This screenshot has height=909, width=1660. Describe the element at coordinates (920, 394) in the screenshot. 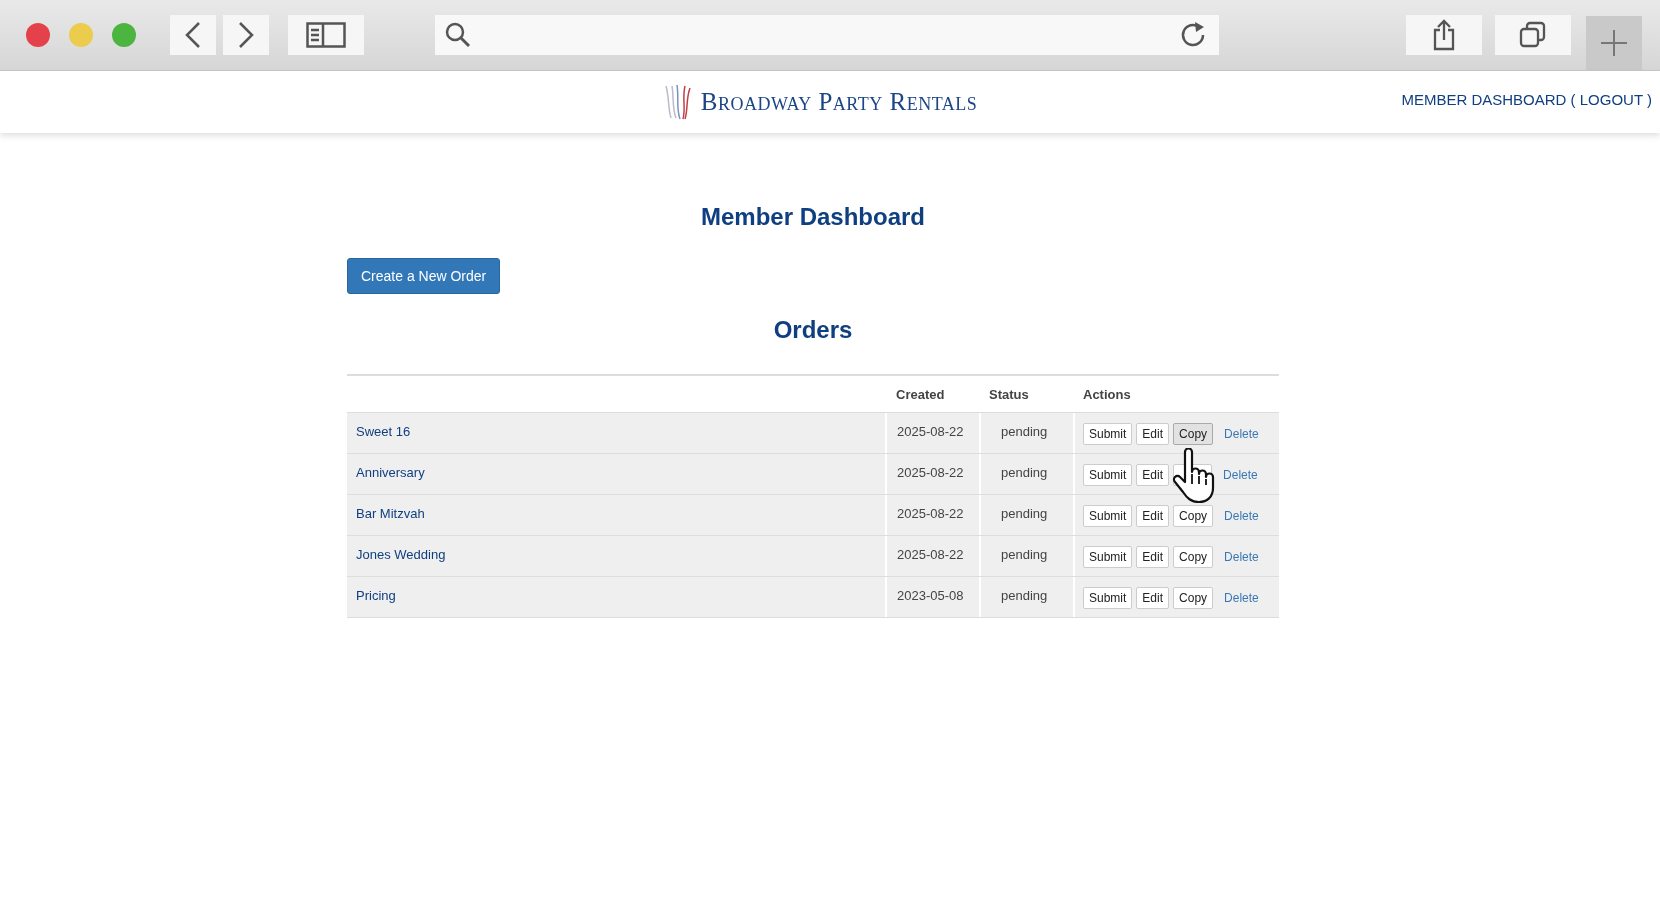

I see `column-header: Created` at that location.